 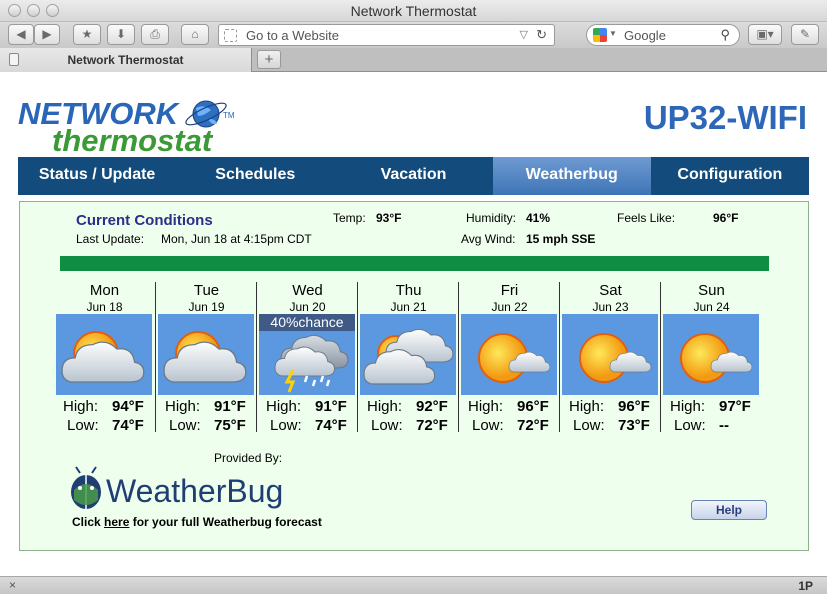 What do you see at coordinates (408, 354) in the screenshot?
I see `cloudy-icon` at bounding box center [408, 354].